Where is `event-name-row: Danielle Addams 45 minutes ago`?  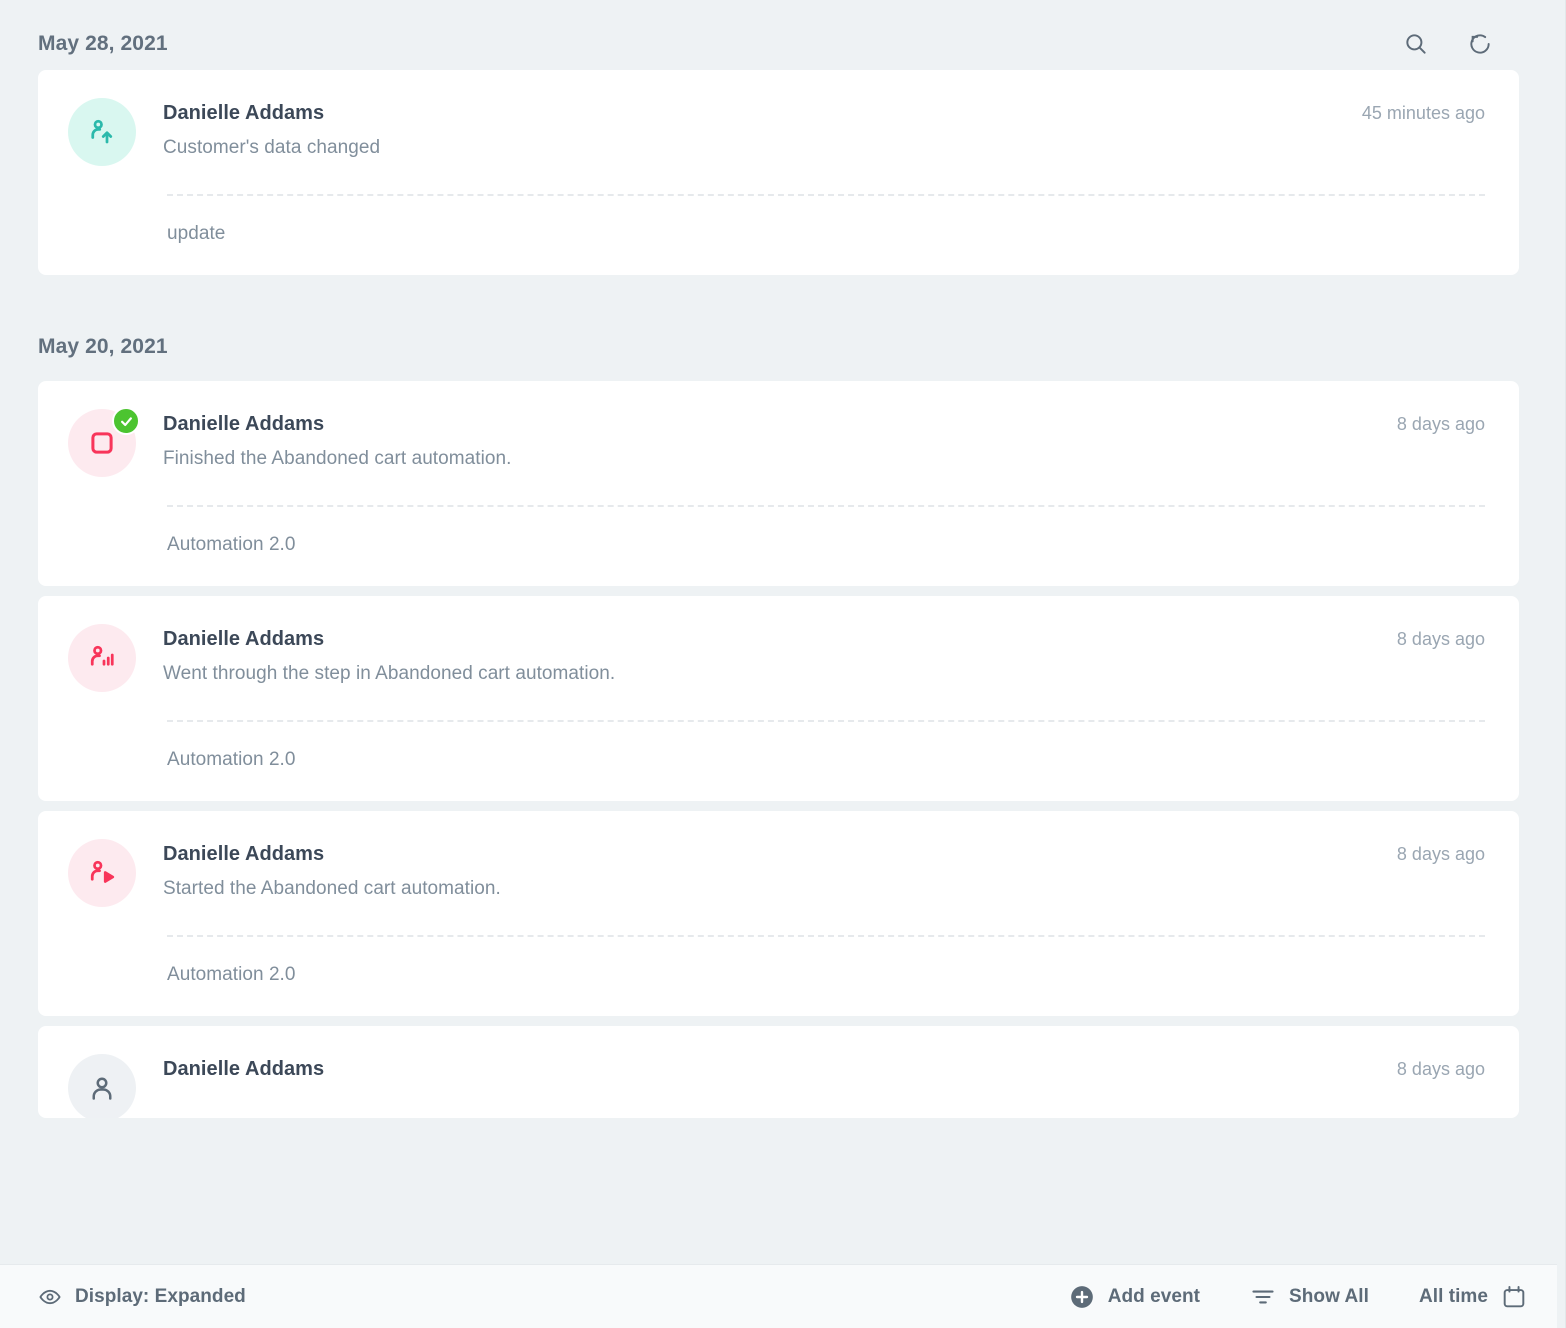 event-name-row: Danielle Addams 45 minutes ago is located at coordinates (824, 113).